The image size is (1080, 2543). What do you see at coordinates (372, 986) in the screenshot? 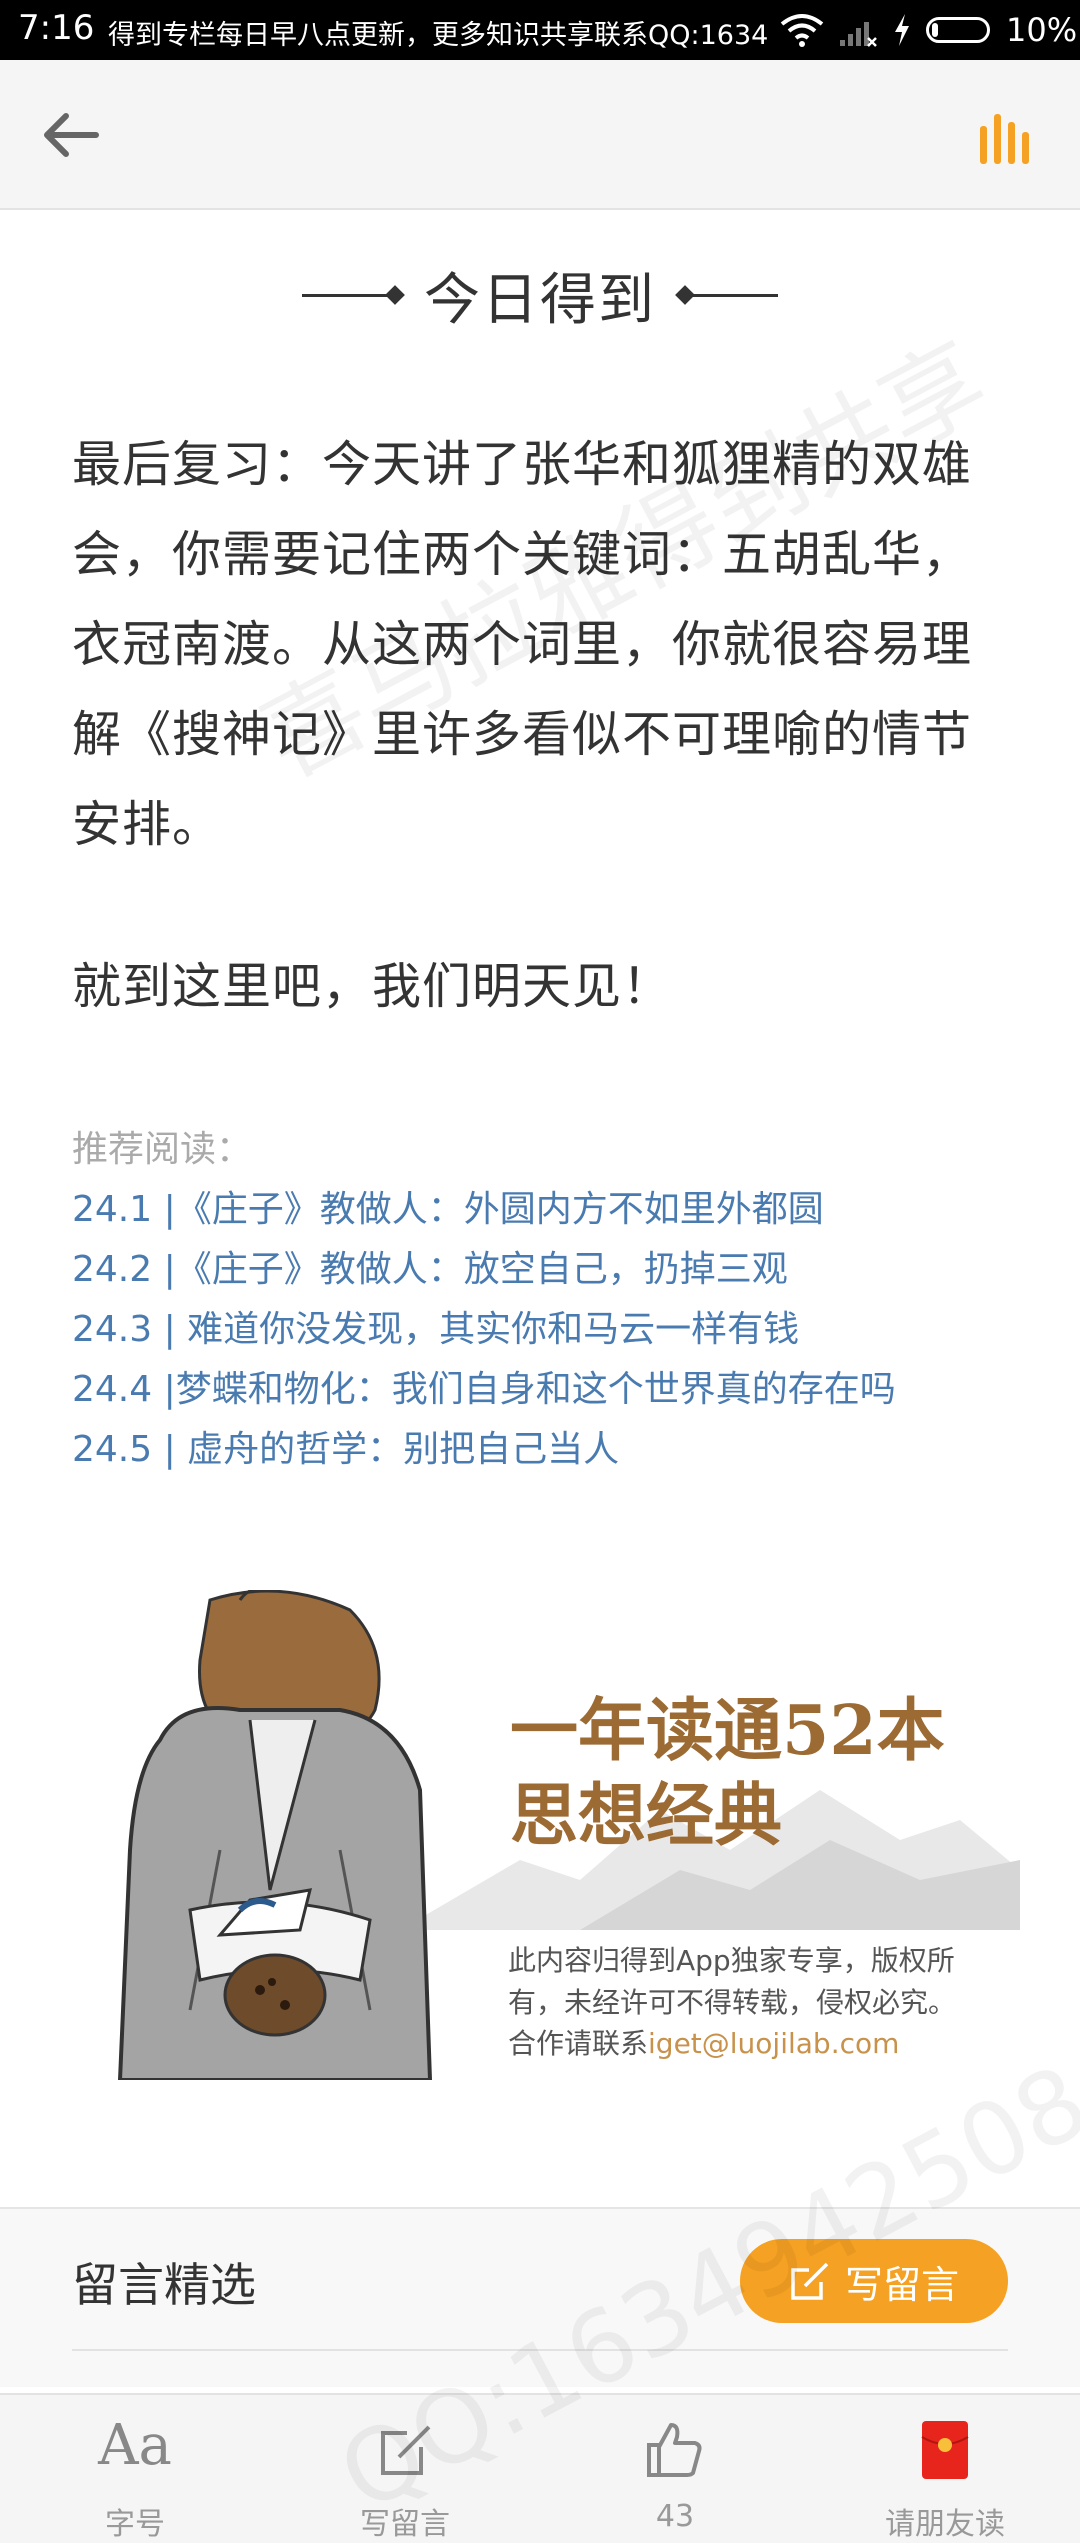
I see `closing-paragraph: 就到这里吧，我们明天见！` at bounding box center [372, 986].